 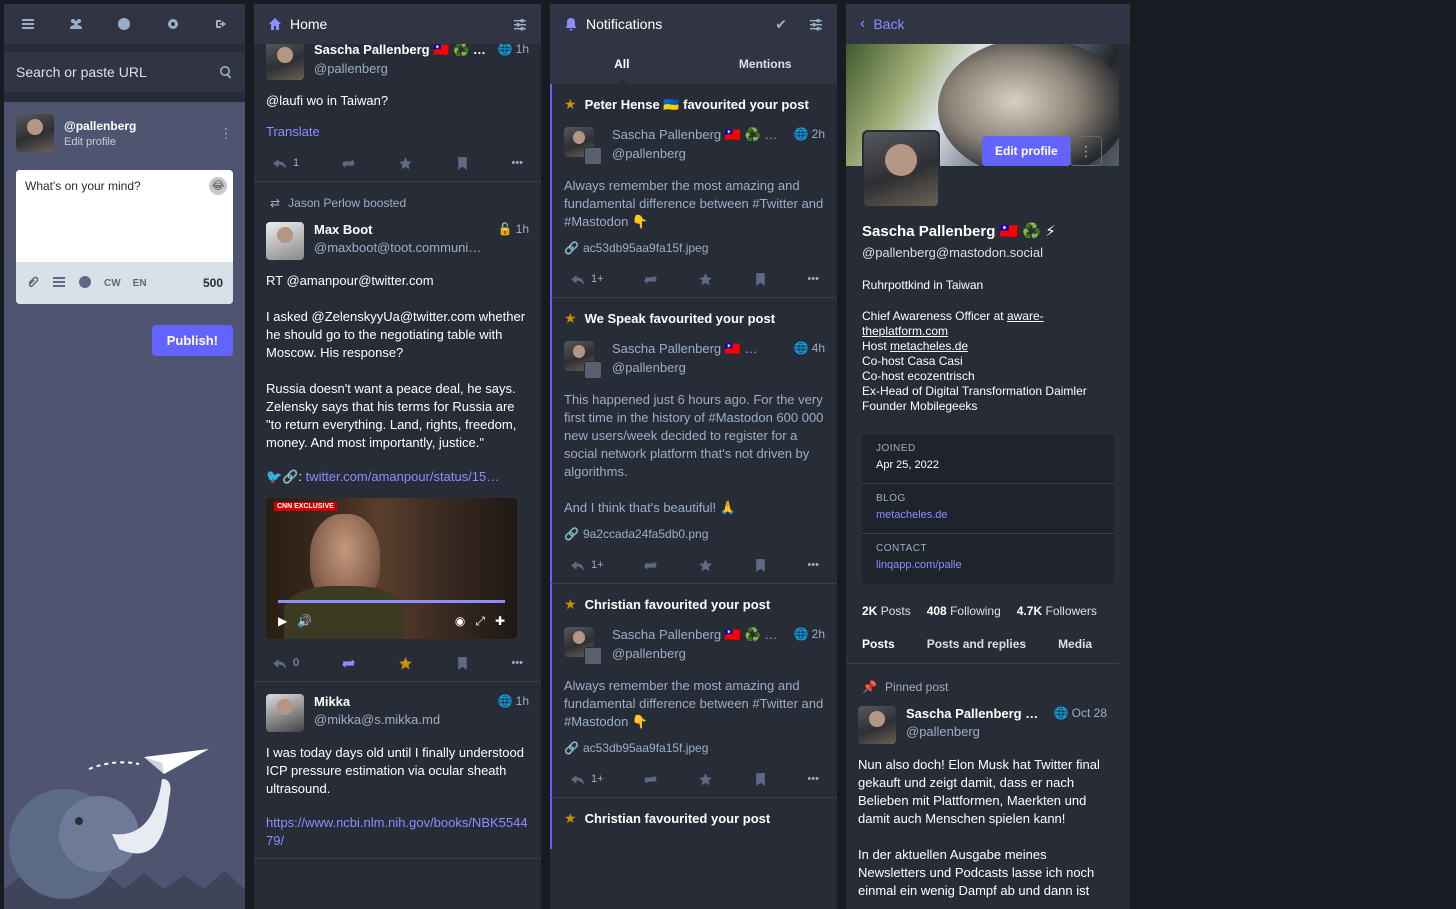 What do you see at coordinates (221, 24) in the screenshot?
I see `logout-icon` at bounding box center [221, 24].